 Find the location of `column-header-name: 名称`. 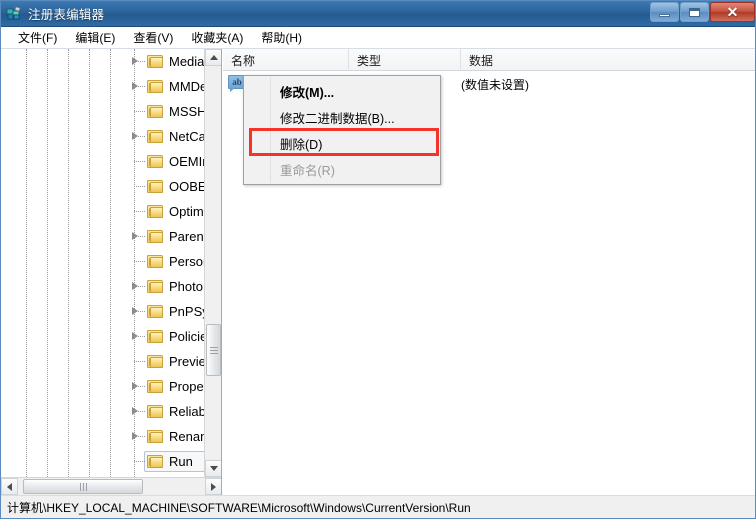

column-header-name: 名称 is located at coordinates (286, 60).